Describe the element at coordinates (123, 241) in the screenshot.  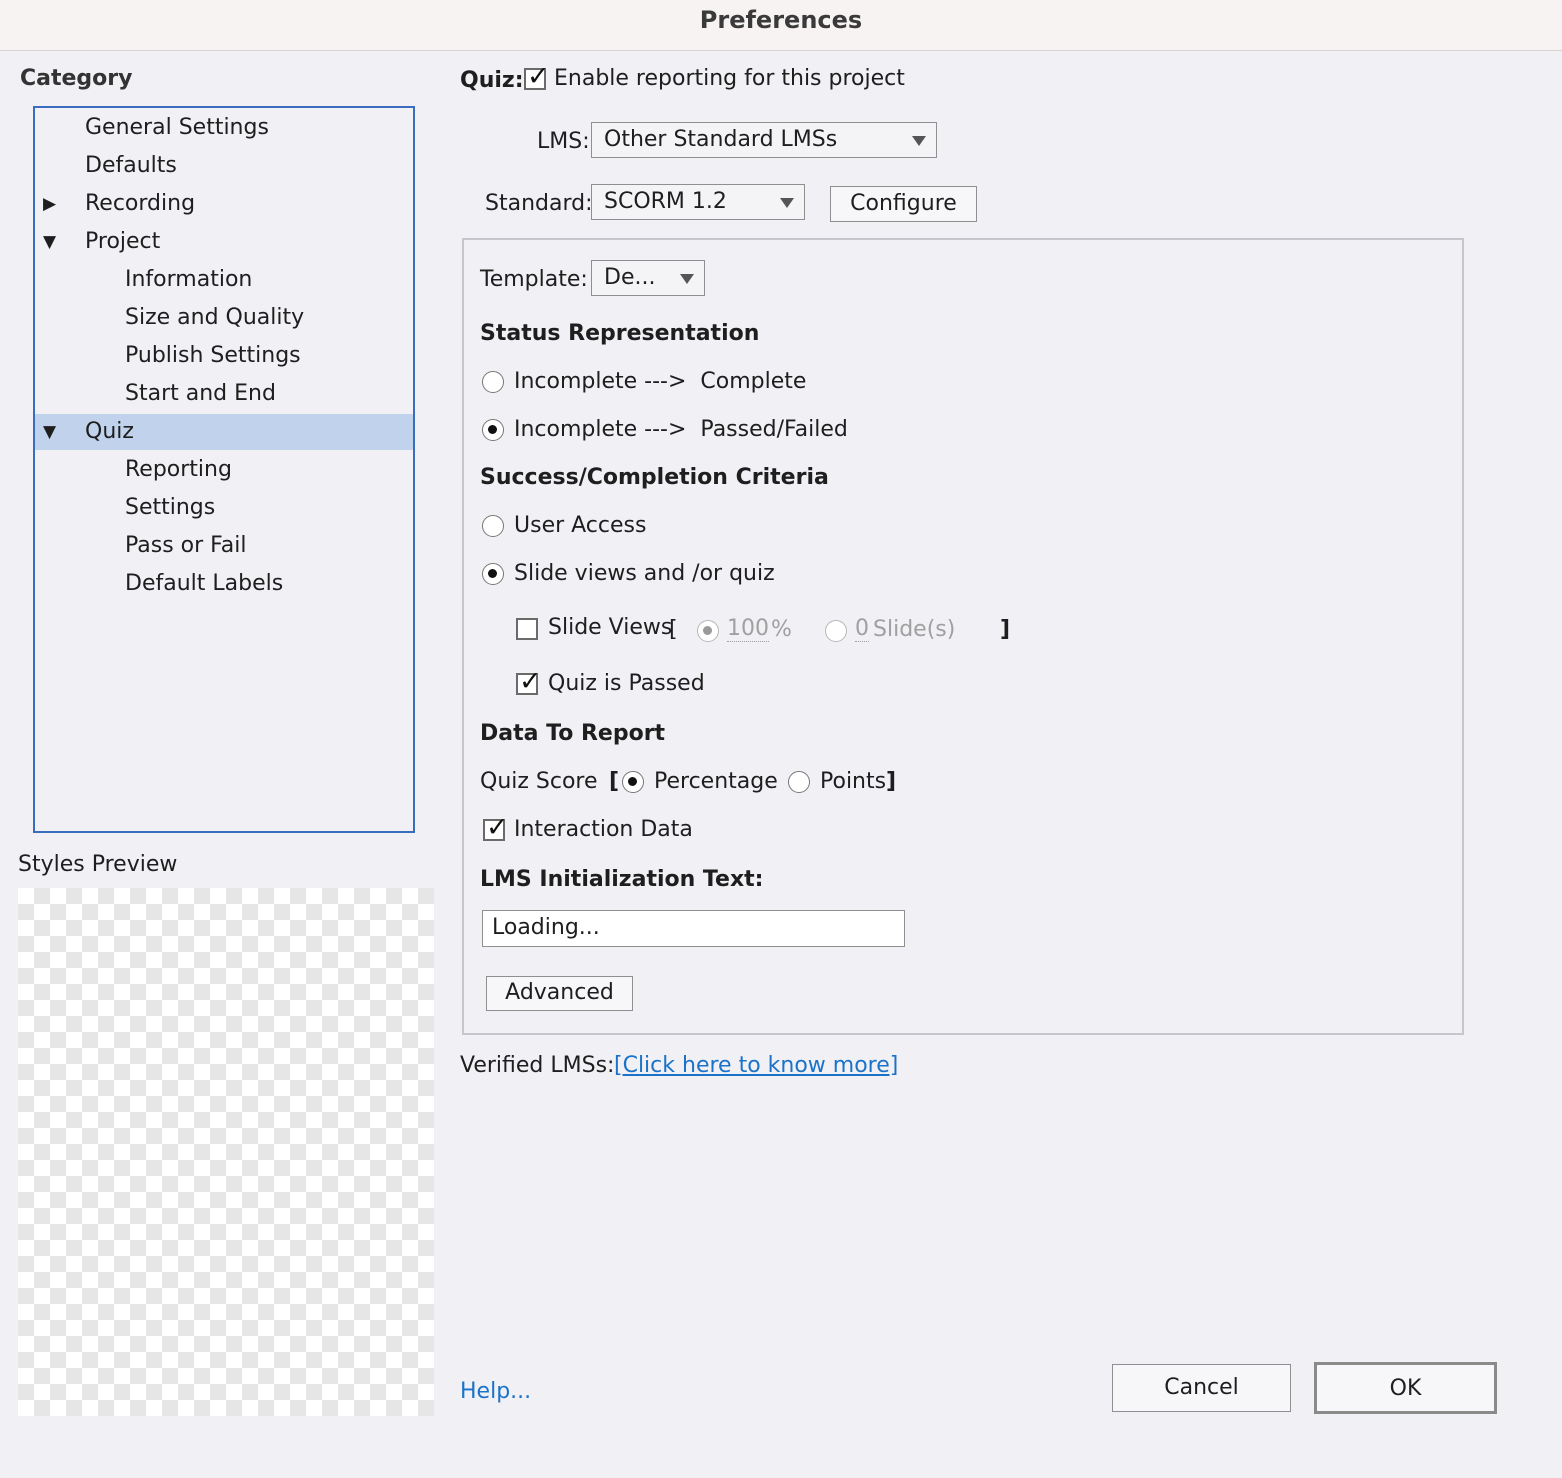
I see `tree-item-label: Project` at that location.